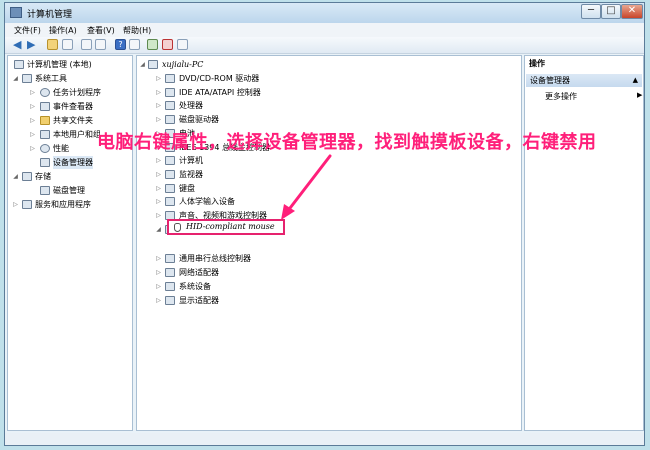 The image size is (650, 450). Describe the element at coordinates (167, 44) in the screenshot. I see `uninstall-icon` at that location.